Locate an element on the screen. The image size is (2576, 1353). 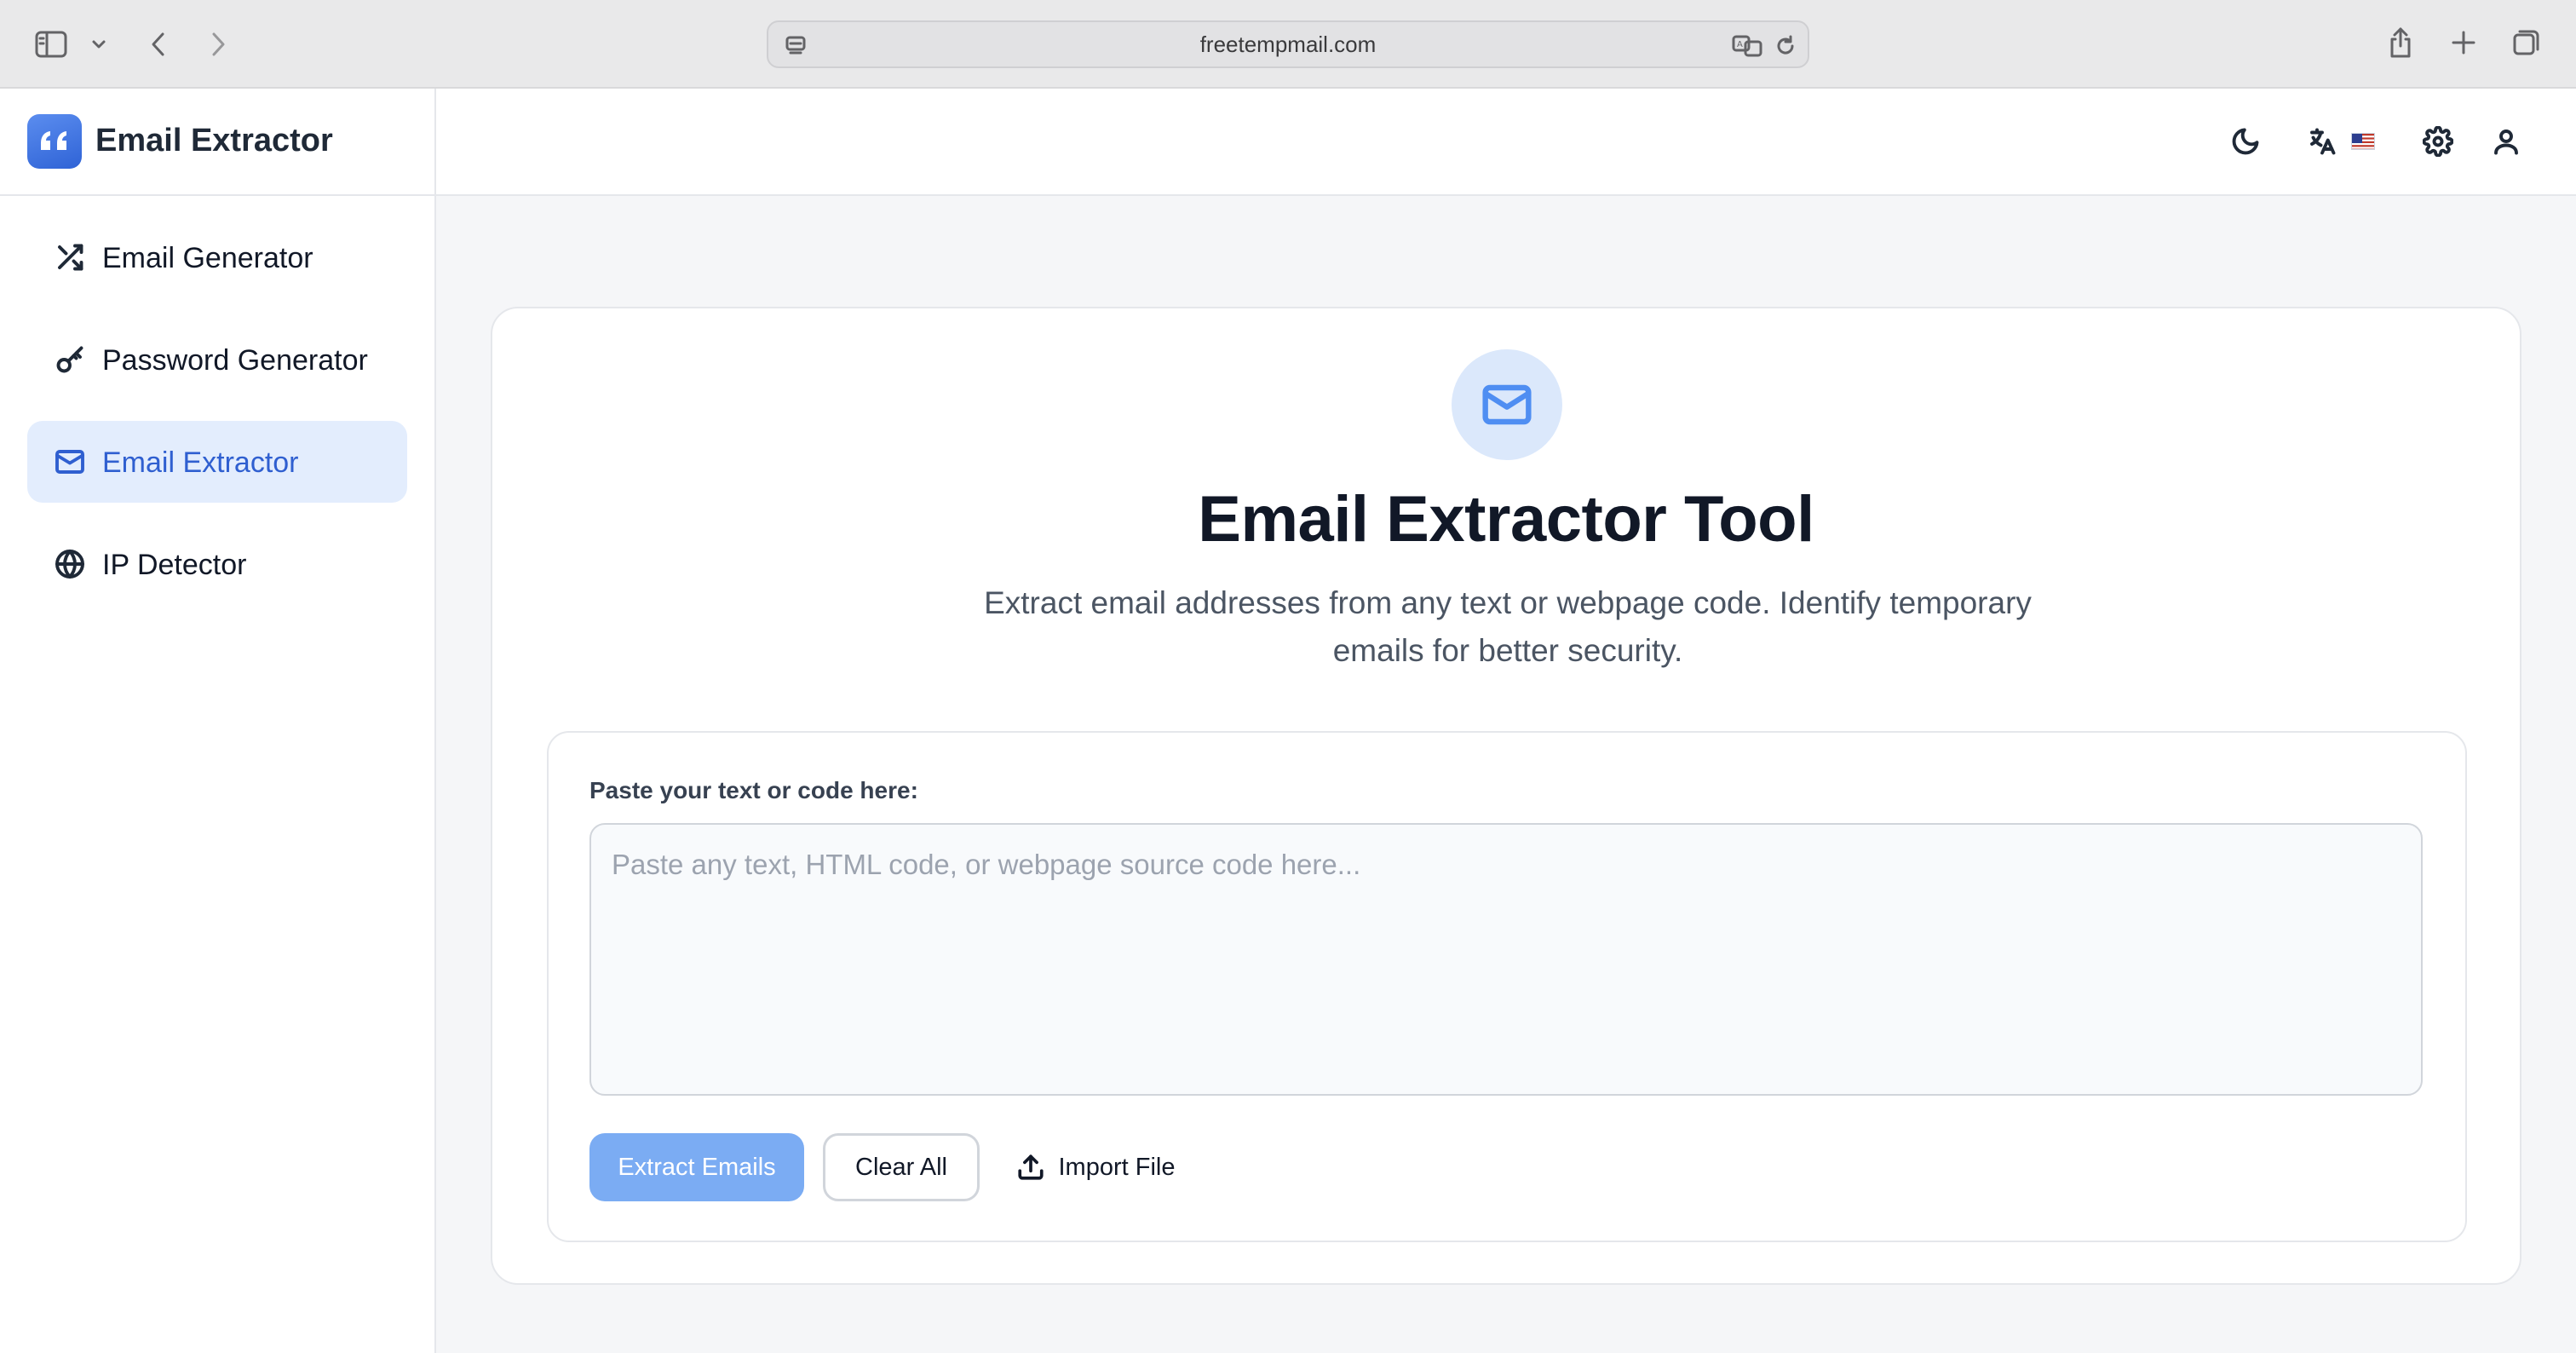
import-file-button: Import File is located at coordinates (1096, 1167).